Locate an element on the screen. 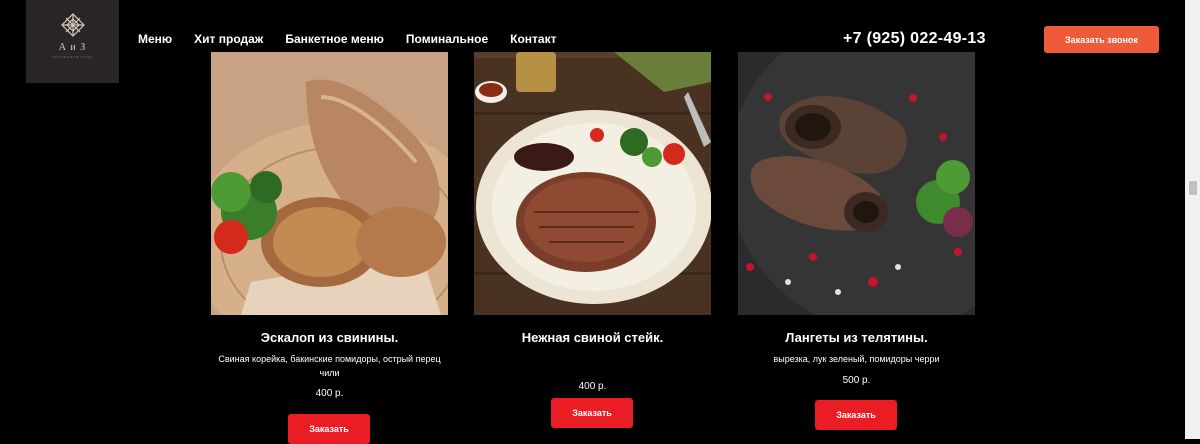 Image resolution: width=1200 pixels, height=444 pixels. logo-title: А и З is located at coordinates (72, 47).